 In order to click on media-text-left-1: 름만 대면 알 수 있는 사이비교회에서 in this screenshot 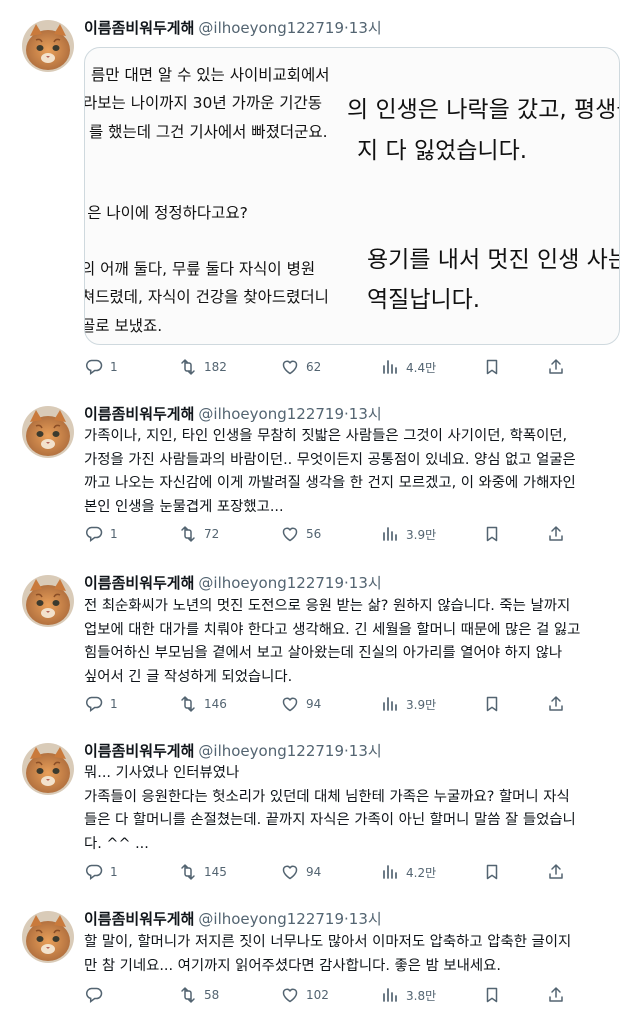, I will do `click(210, 75)`.